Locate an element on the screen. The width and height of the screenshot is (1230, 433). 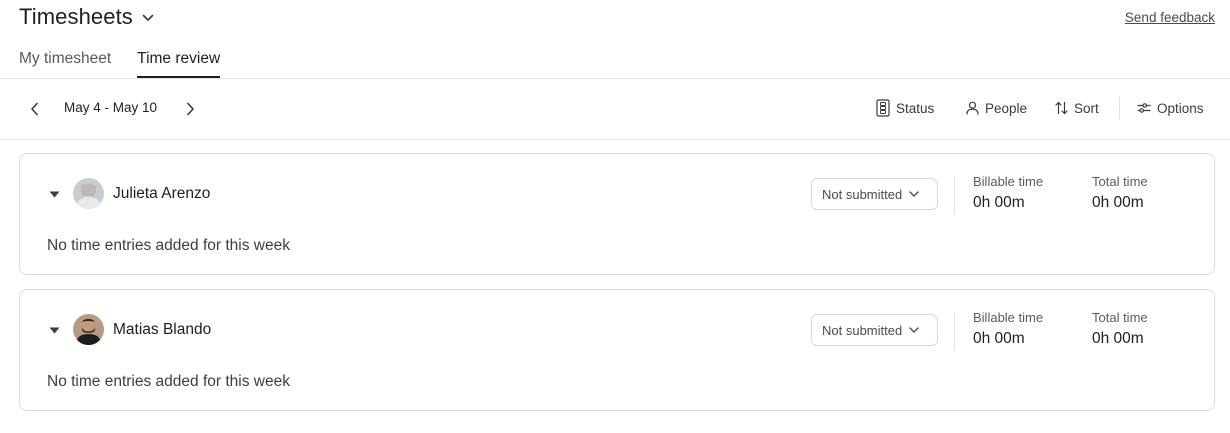
toolbar-divider is located at coordinates (1119, 108).